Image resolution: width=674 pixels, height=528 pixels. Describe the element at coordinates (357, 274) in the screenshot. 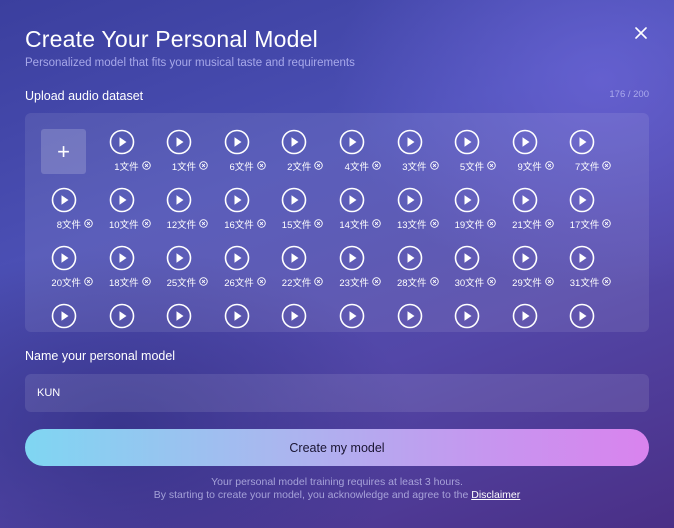

I see `audio-file-item: 23文件` at that location.